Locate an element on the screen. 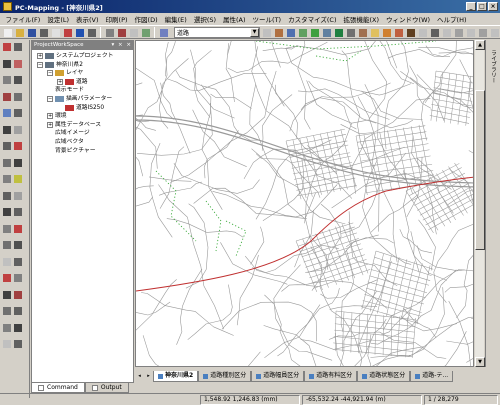 Image resolution: width=500 pixels, height=405 pixels. library-panel: ライブラリー is located at coordinates (492, 203).